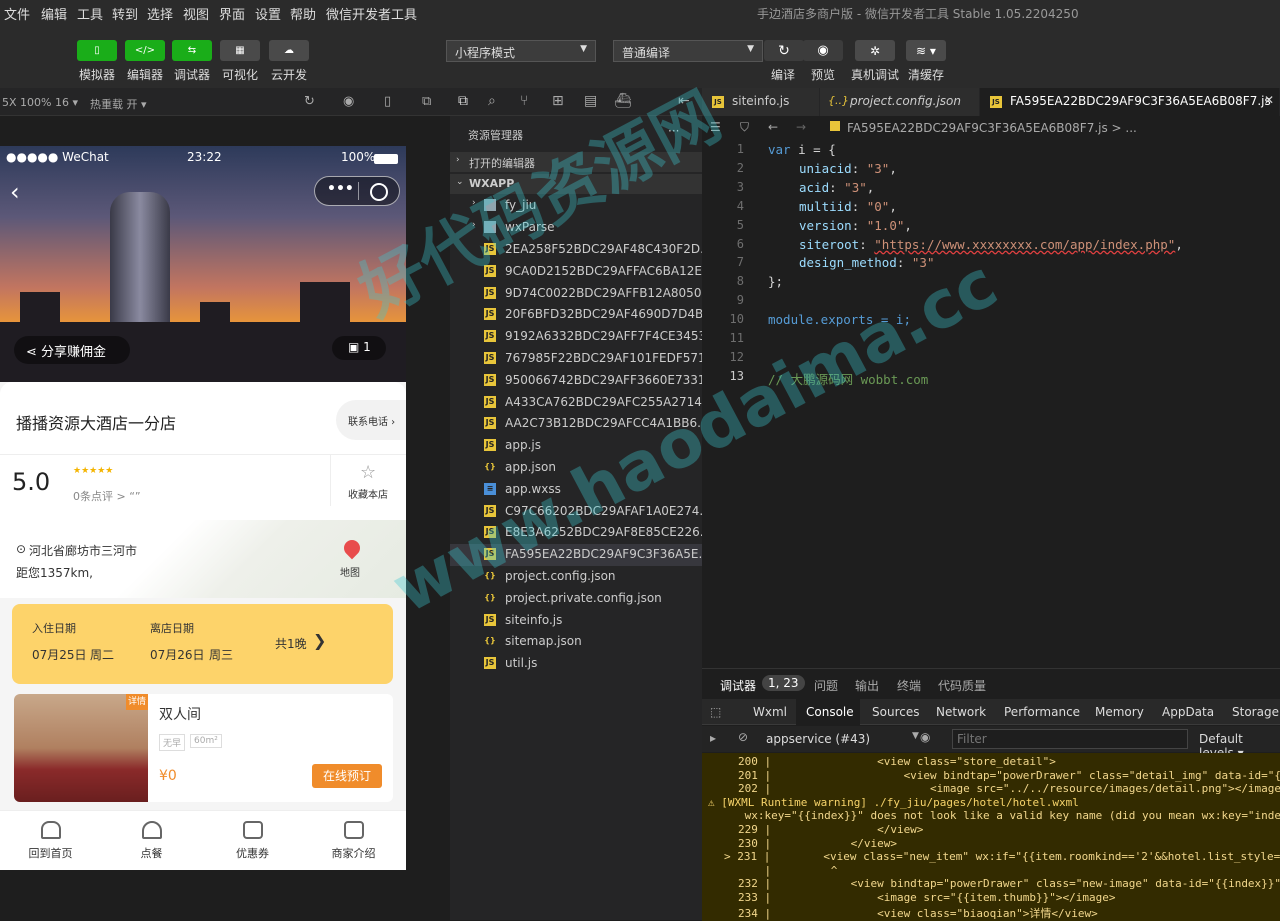 This screenshot has width=1280, height=921. Describe the element at coordinates (54, 13) in the screenshot. I see `menu-edit: 编辑` at that location.